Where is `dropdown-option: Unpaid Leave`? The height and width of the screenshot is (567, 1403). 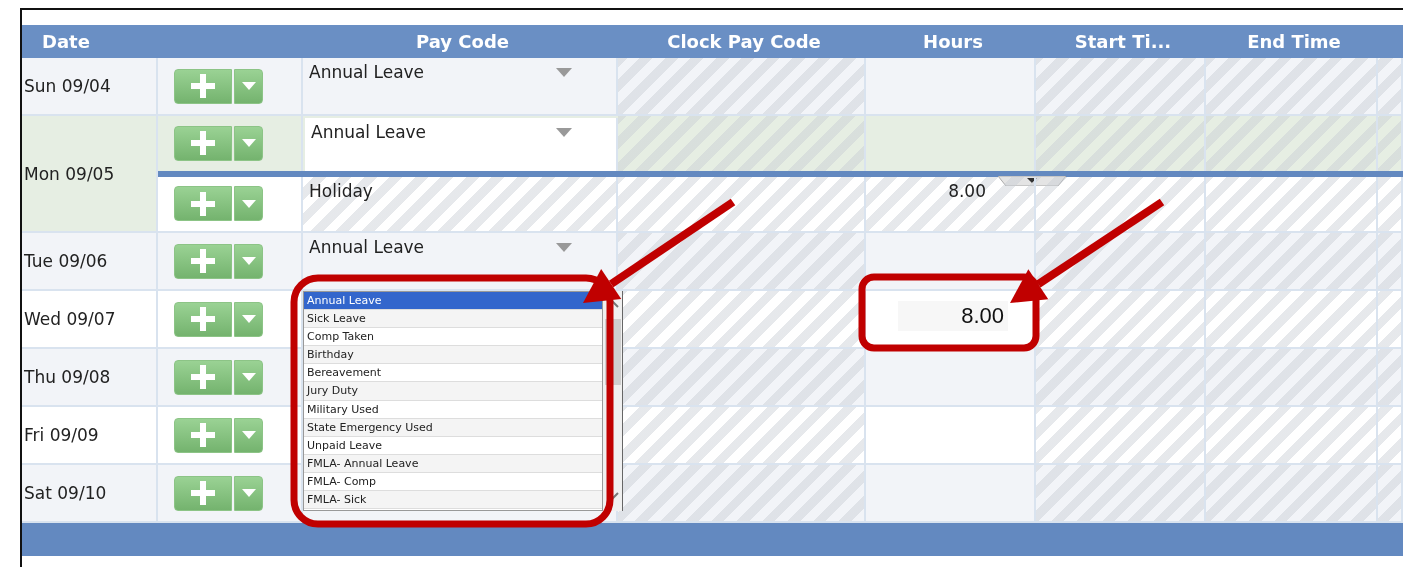 dropdown-option: Unpaid Leave is located at coordinates (453, 445).